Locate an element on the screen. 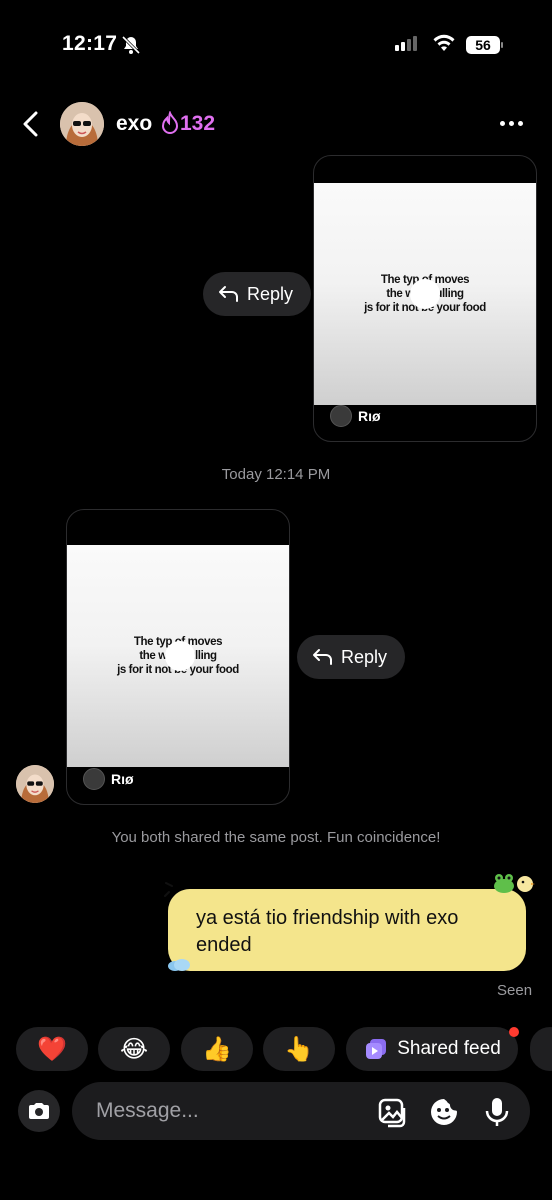 The width and height of the screenshot is (552, 1200). camera-button is located at coordinates (39, 1111).